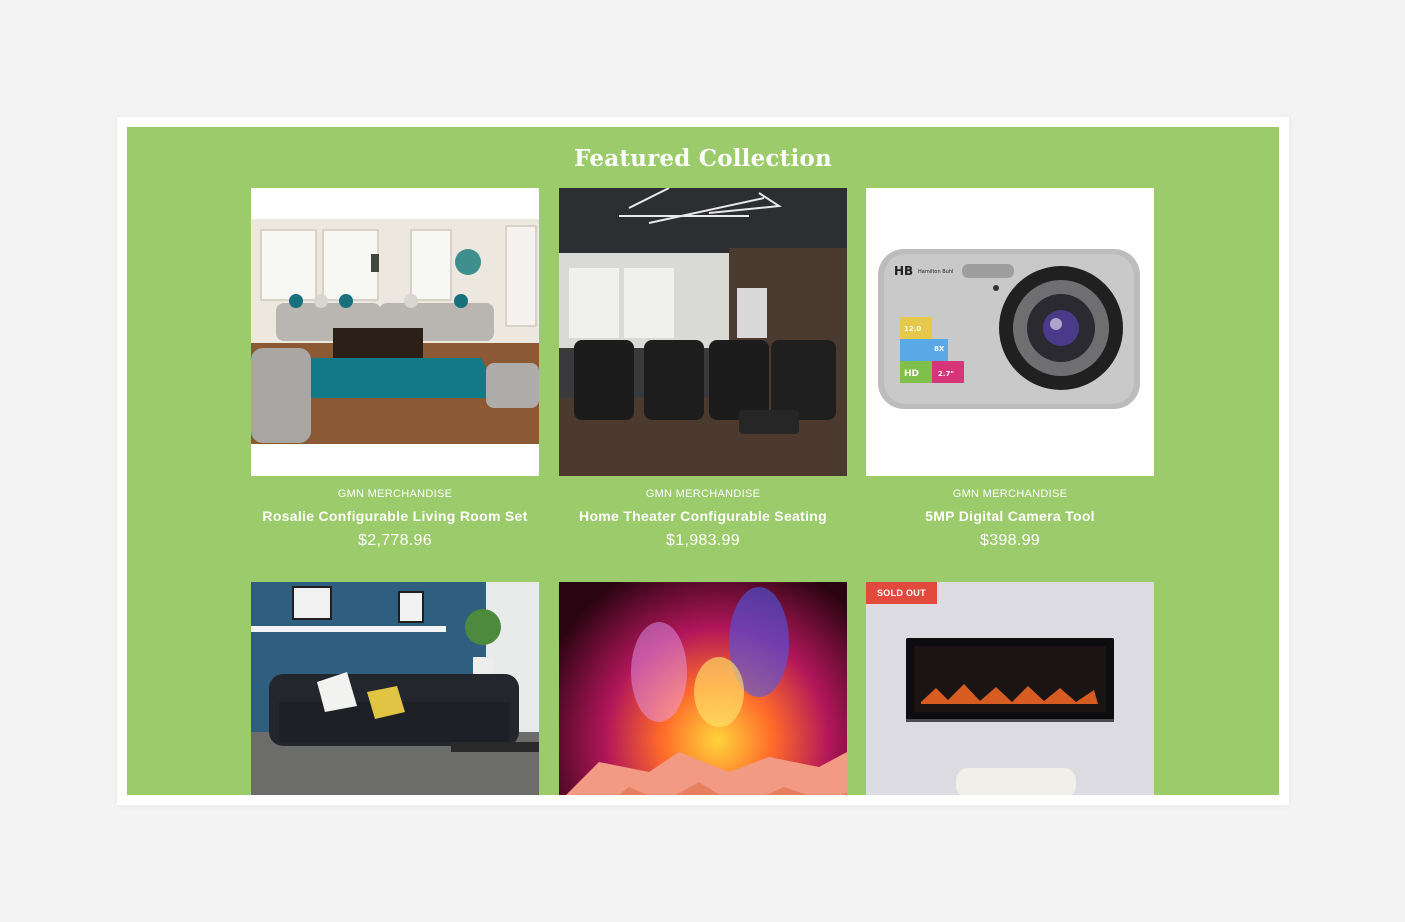 The width and height of the screenshot is (1405, 922). I want to click on product-title: Home Theater Configurable Seating, so click(703, 516).